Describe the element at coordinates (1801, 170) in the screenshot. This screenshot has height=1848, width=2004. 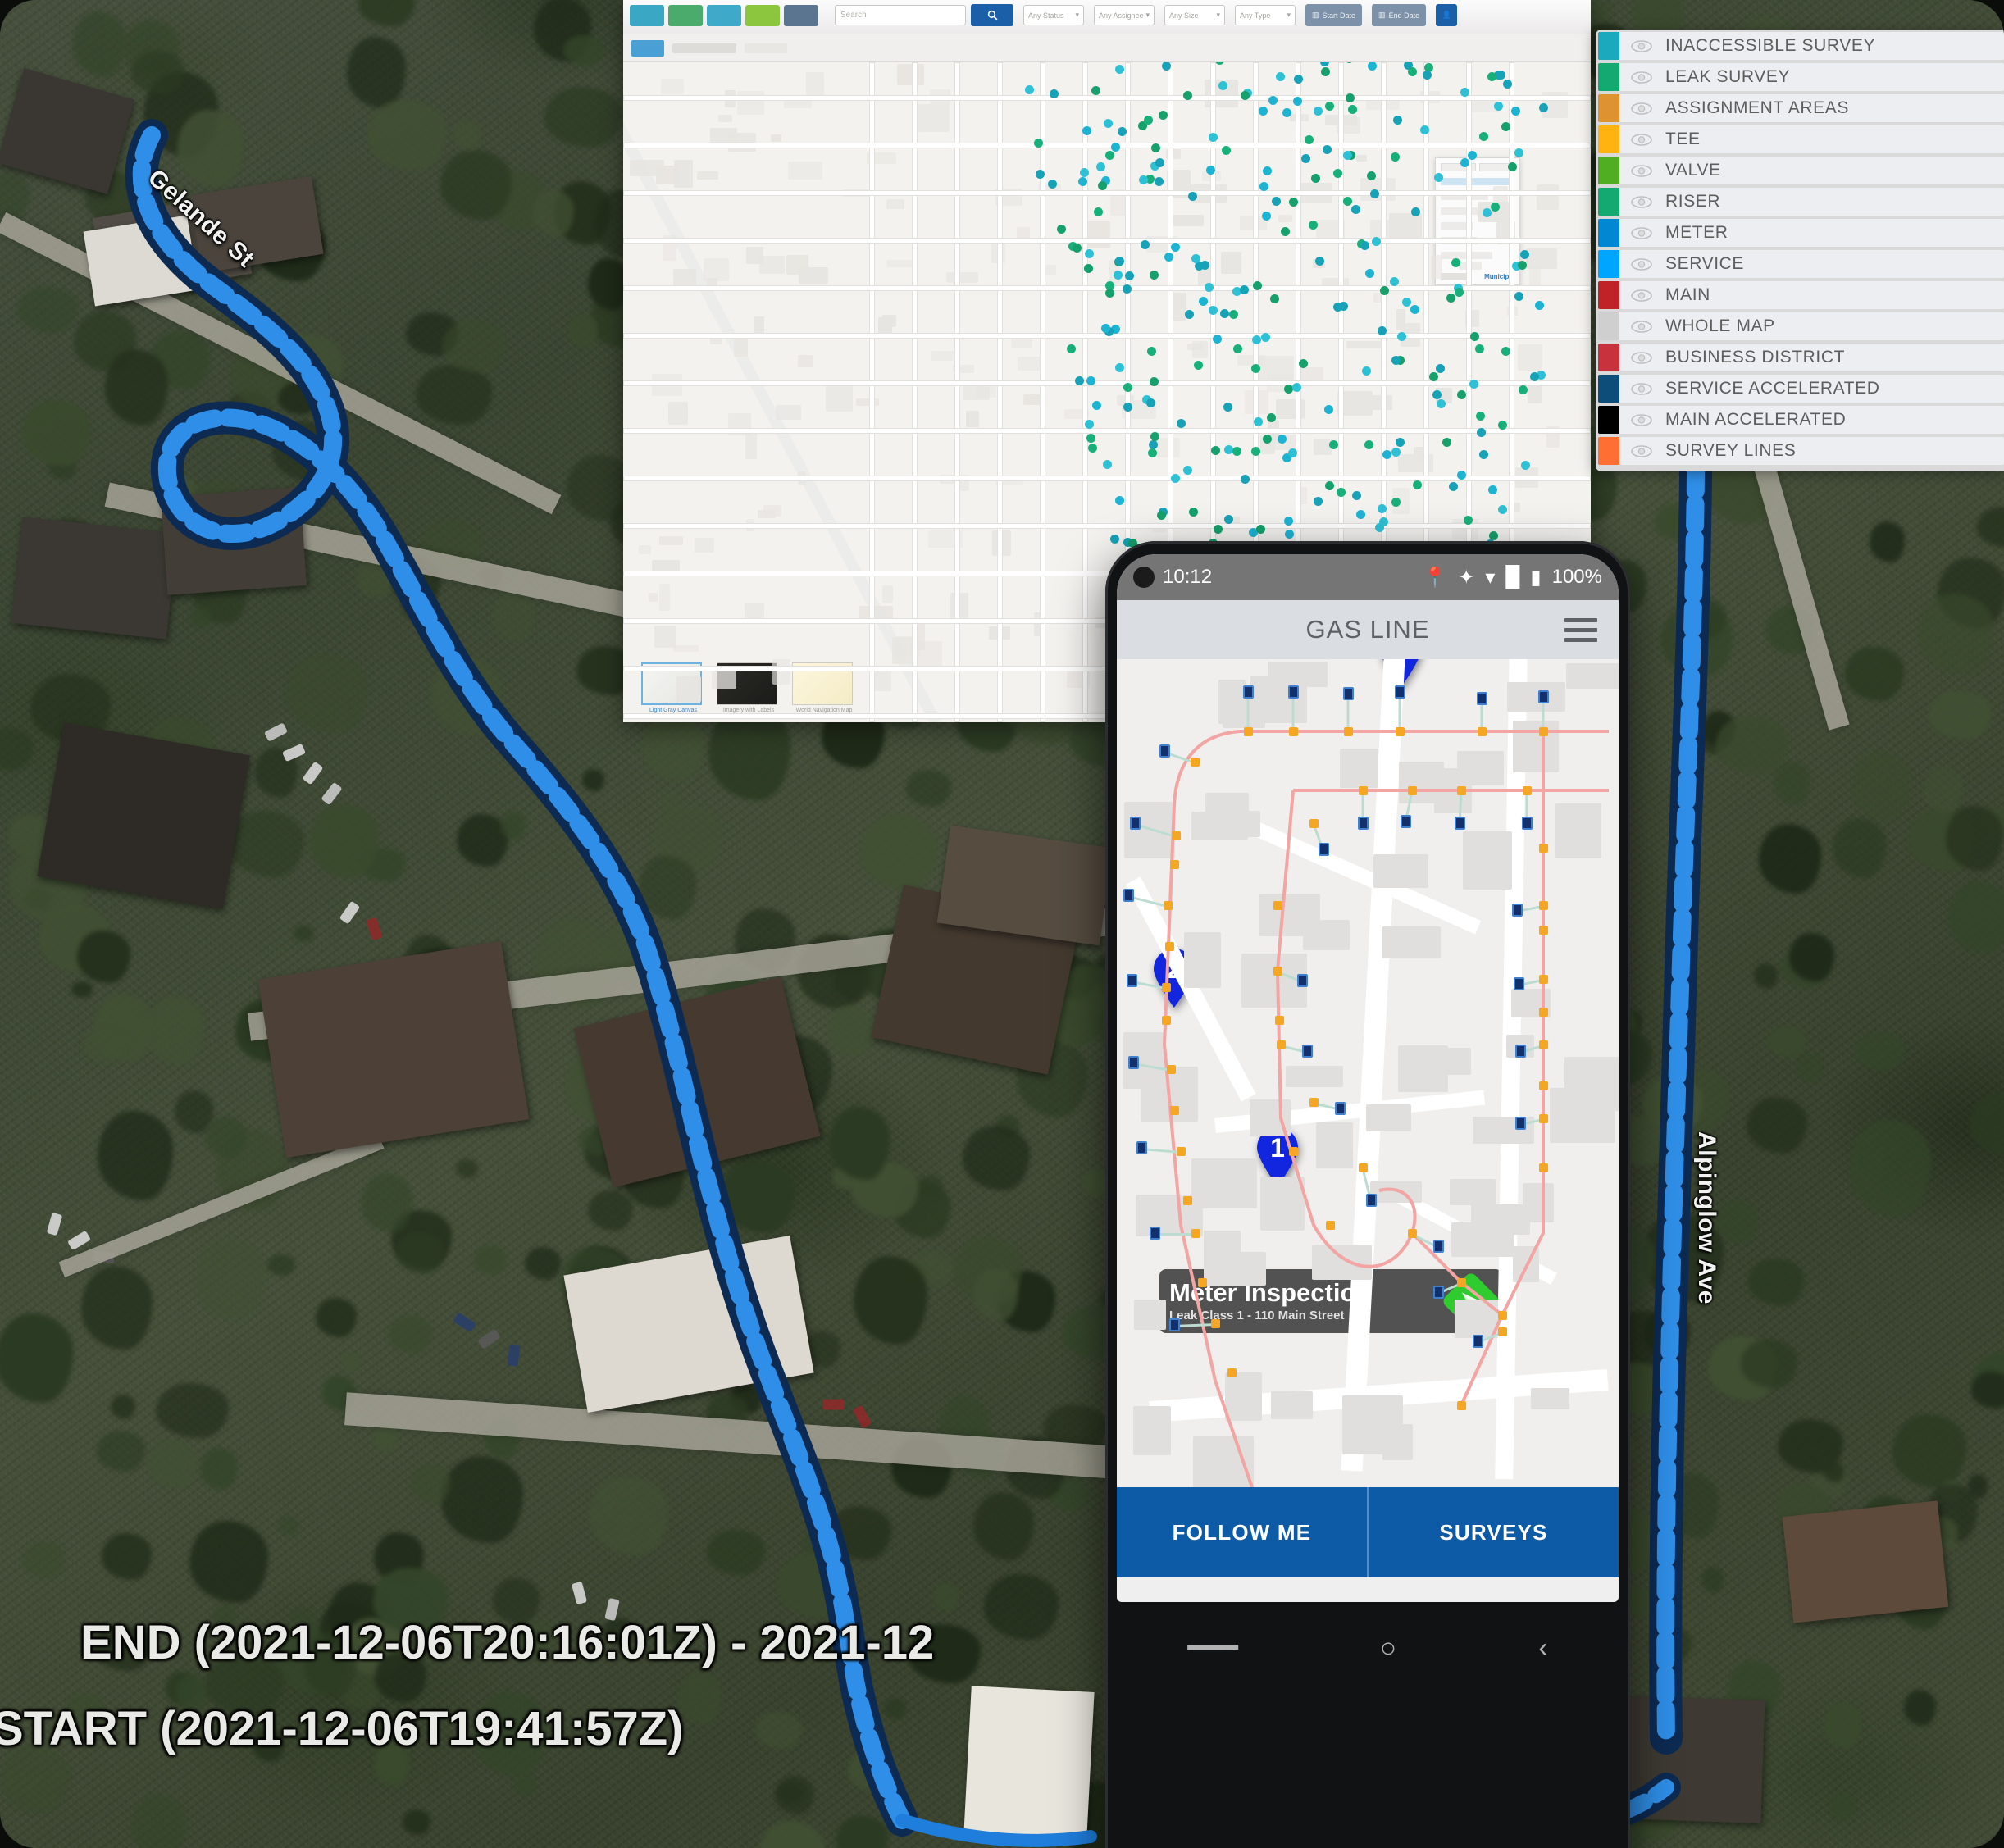
I see `legend-row: VALVE` at that location.